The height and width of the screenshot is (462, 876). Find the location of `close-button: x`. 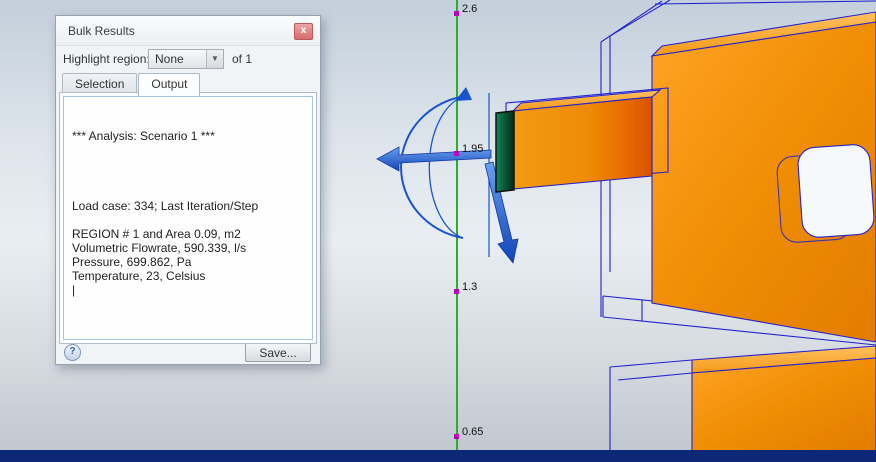

close-button: x is located at coordinates (303, 31).